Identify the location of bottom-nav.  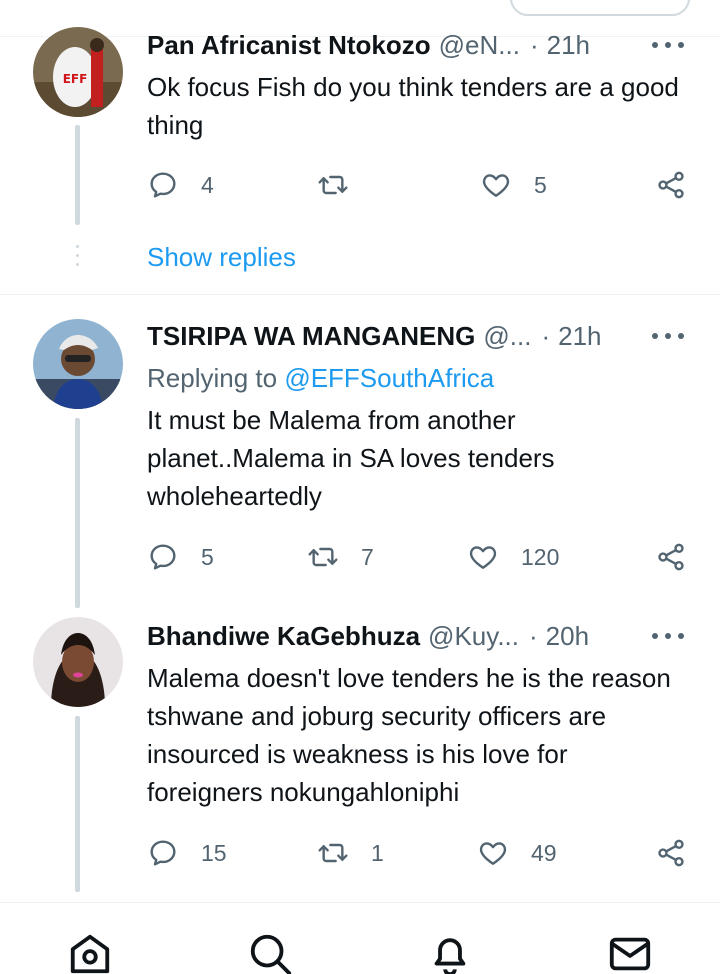
(360, 938).